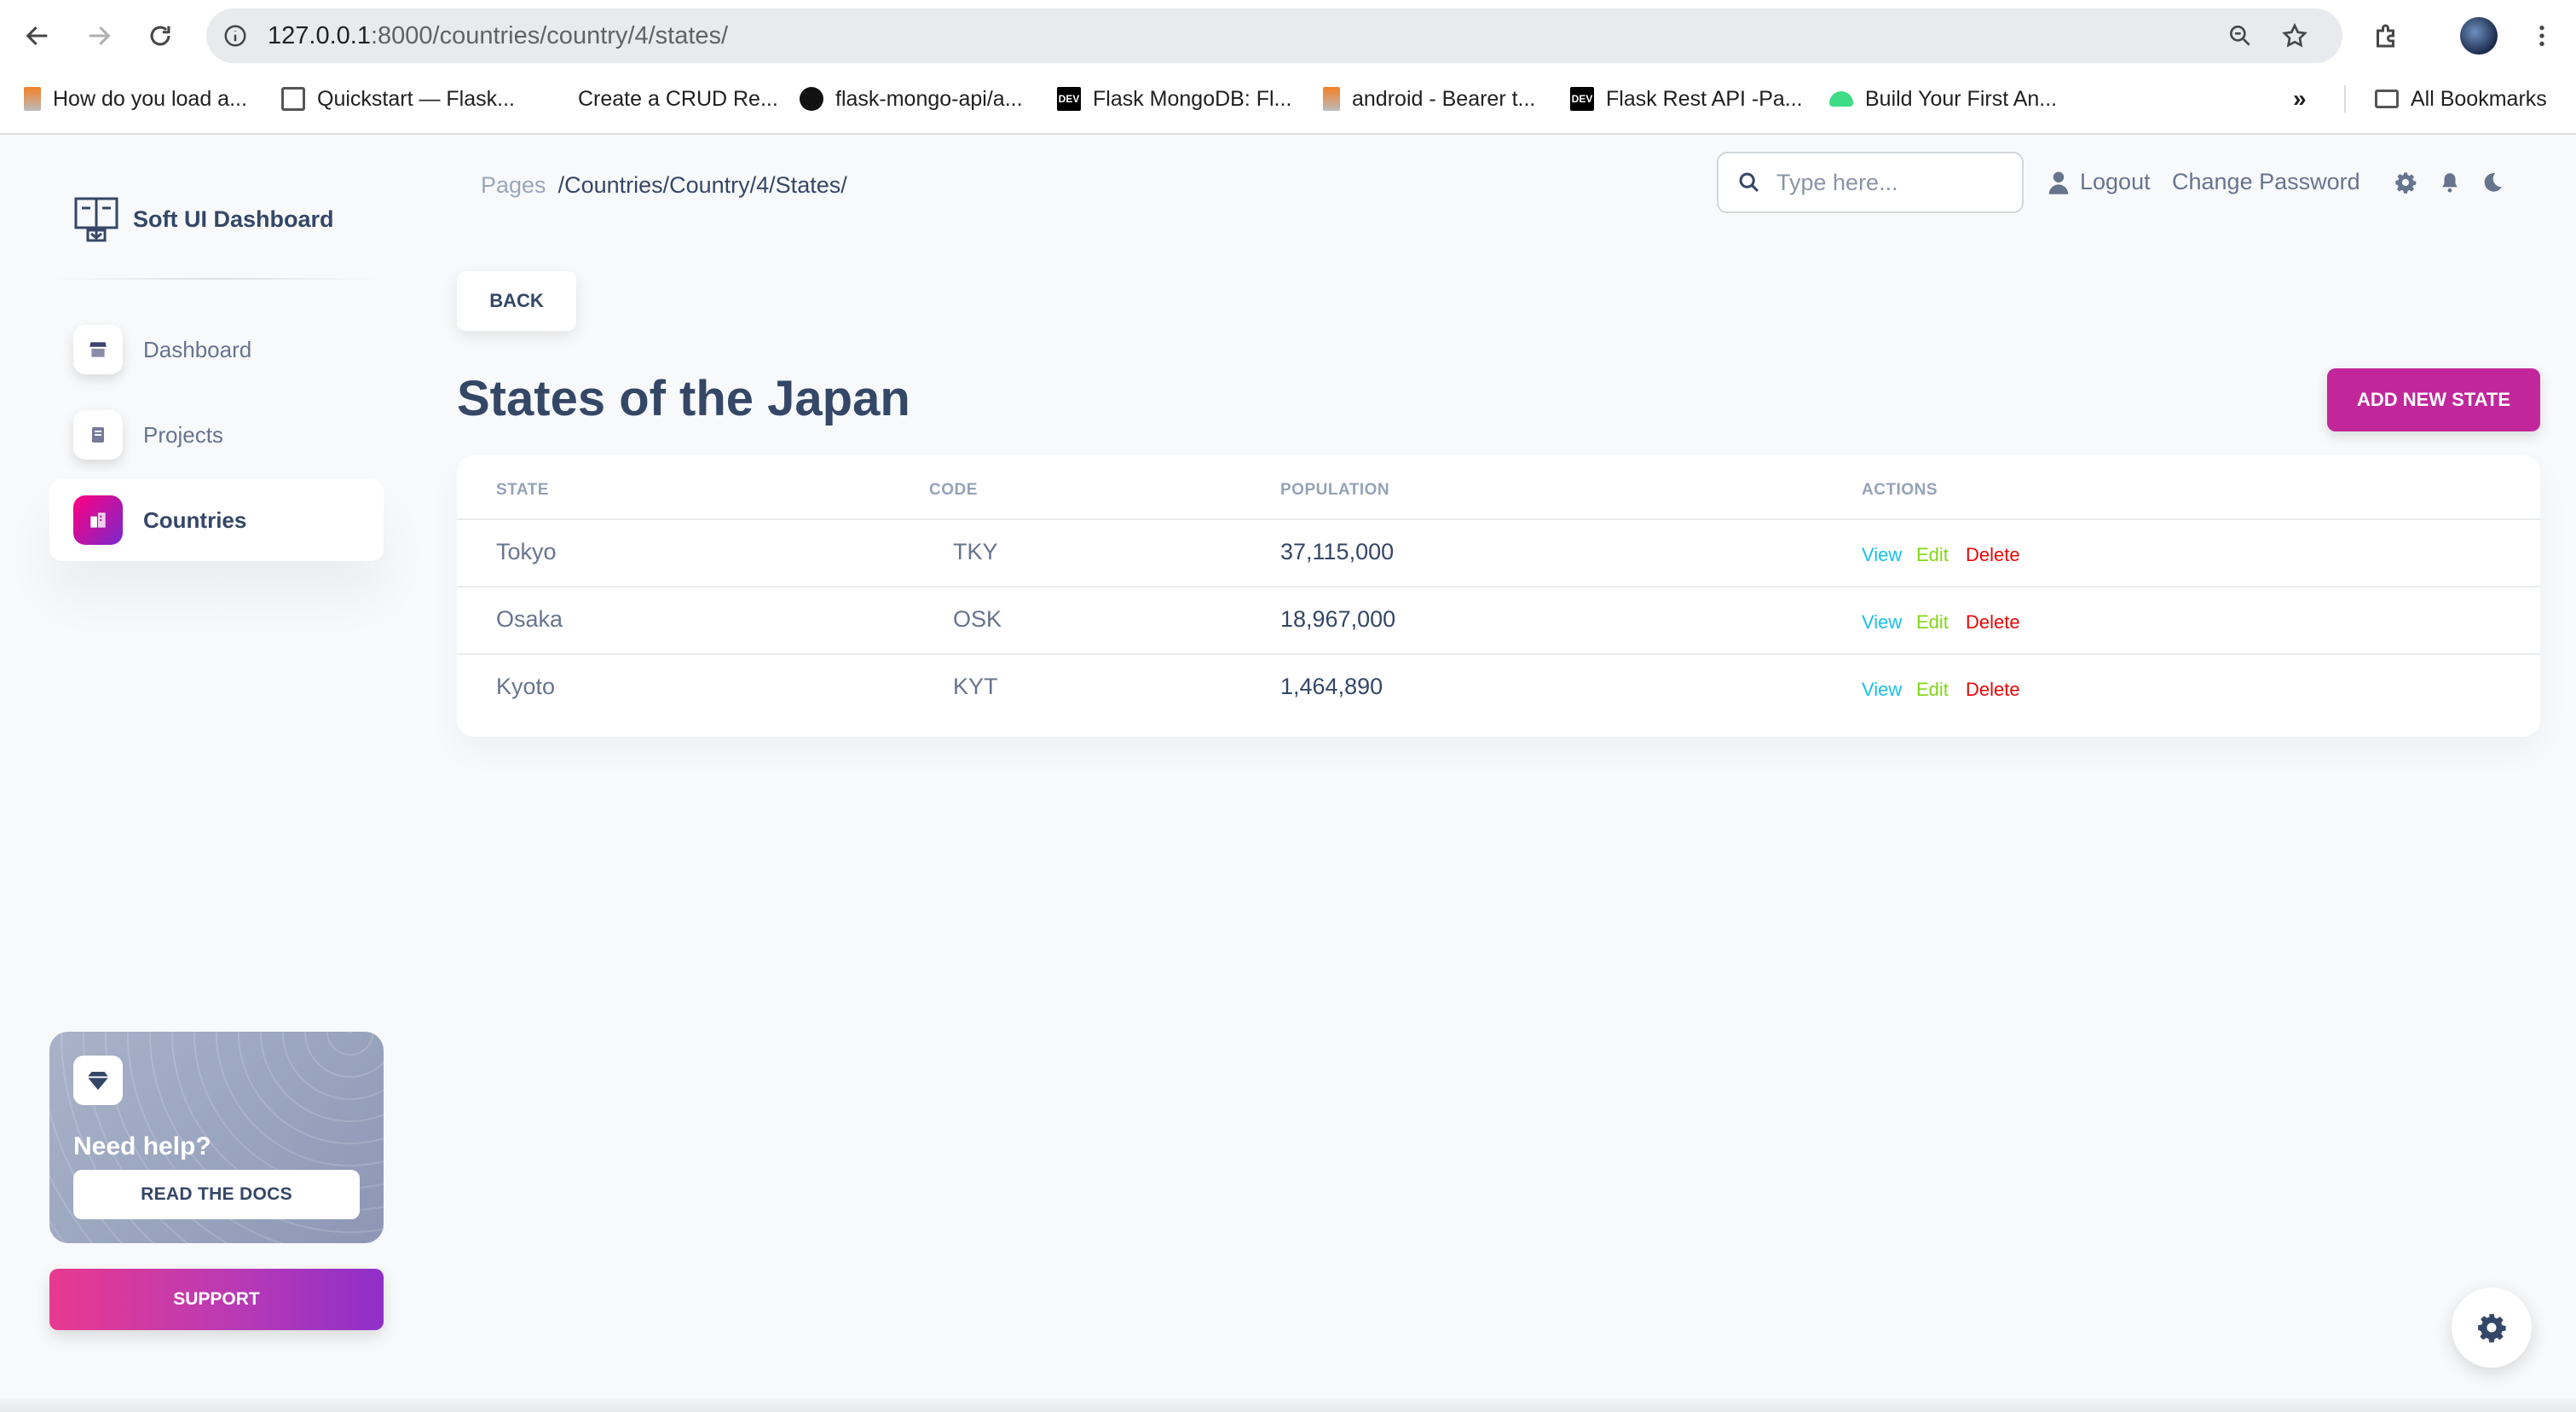 The width and height of the screenshot is (2576, 1412). I want to click on bookmark-label: Flask MongoDB, so click(1192, 98).